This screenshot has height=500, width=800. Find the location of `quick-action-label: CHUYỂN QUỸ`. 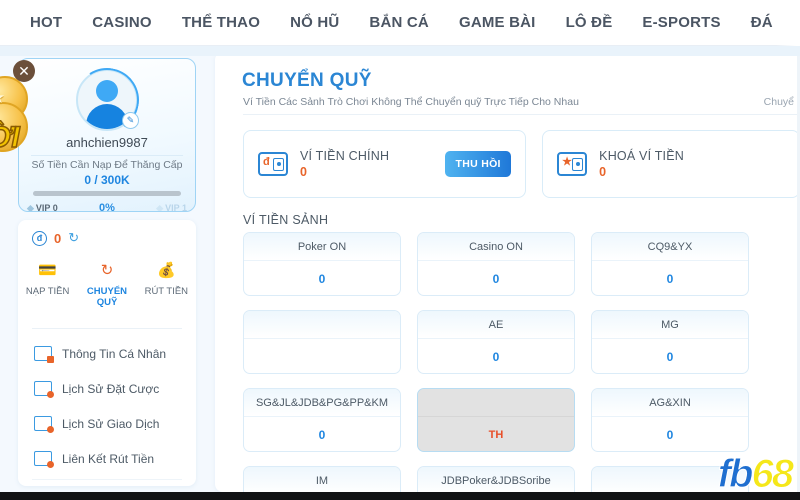

quick-action-label: CHUYỂN QUỸ is located at coordinates (107, 297).